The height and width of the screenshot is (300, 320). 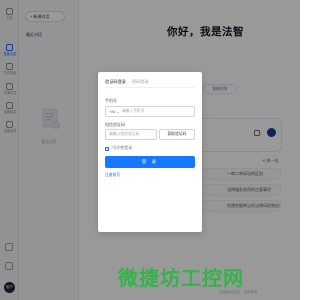 I want to click on checkbox-checked-icon: ✓, so click(x=107, y=148).